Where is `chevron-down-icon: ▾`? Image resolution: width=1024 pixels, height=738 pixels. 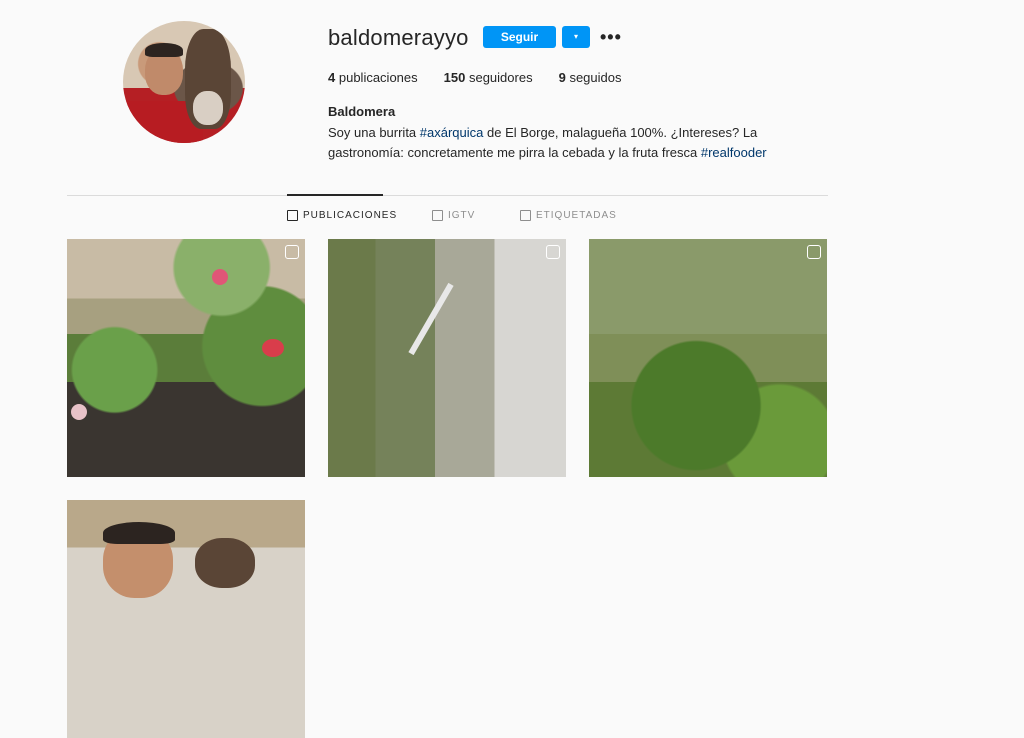
chevron-down-icon: ▾ is located at coordinates (575, 36).